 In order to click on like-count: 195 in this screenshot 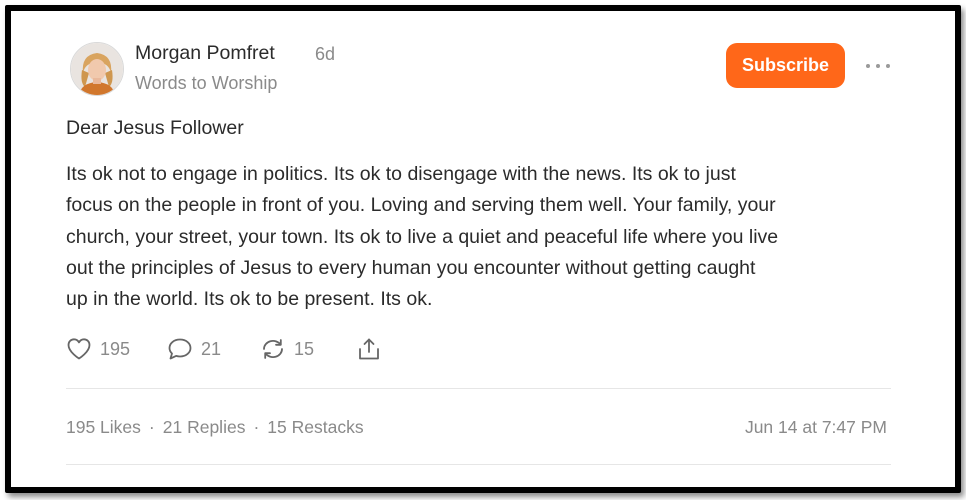, I will do `click(115, 348)`.